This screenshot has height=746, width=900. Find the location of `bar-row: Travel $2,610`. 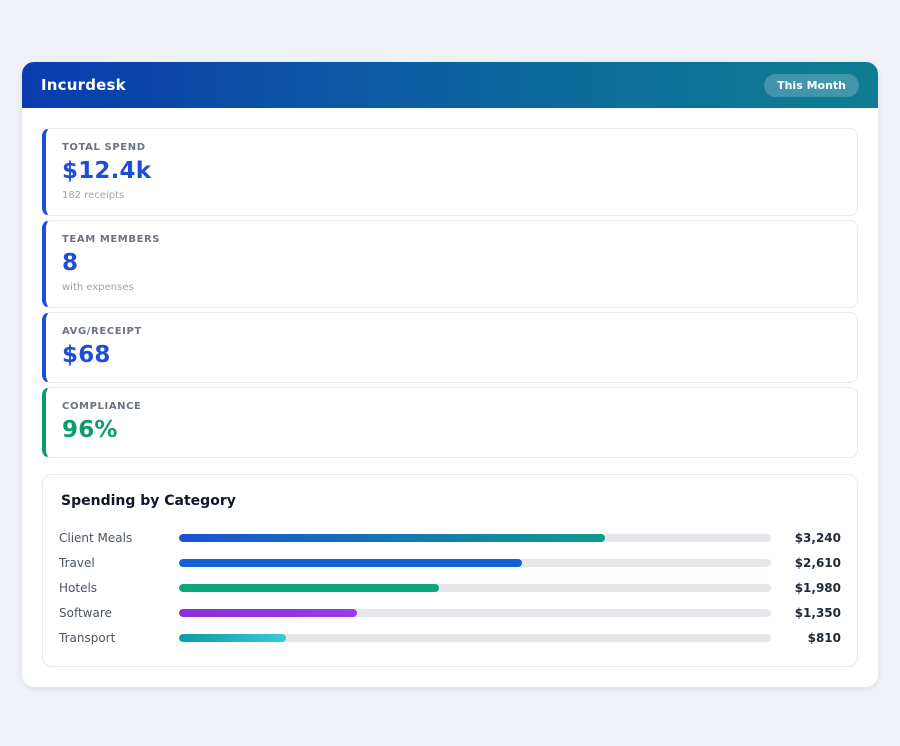

bar-row: Travel $2,610 is located at coordinates (450, 562).